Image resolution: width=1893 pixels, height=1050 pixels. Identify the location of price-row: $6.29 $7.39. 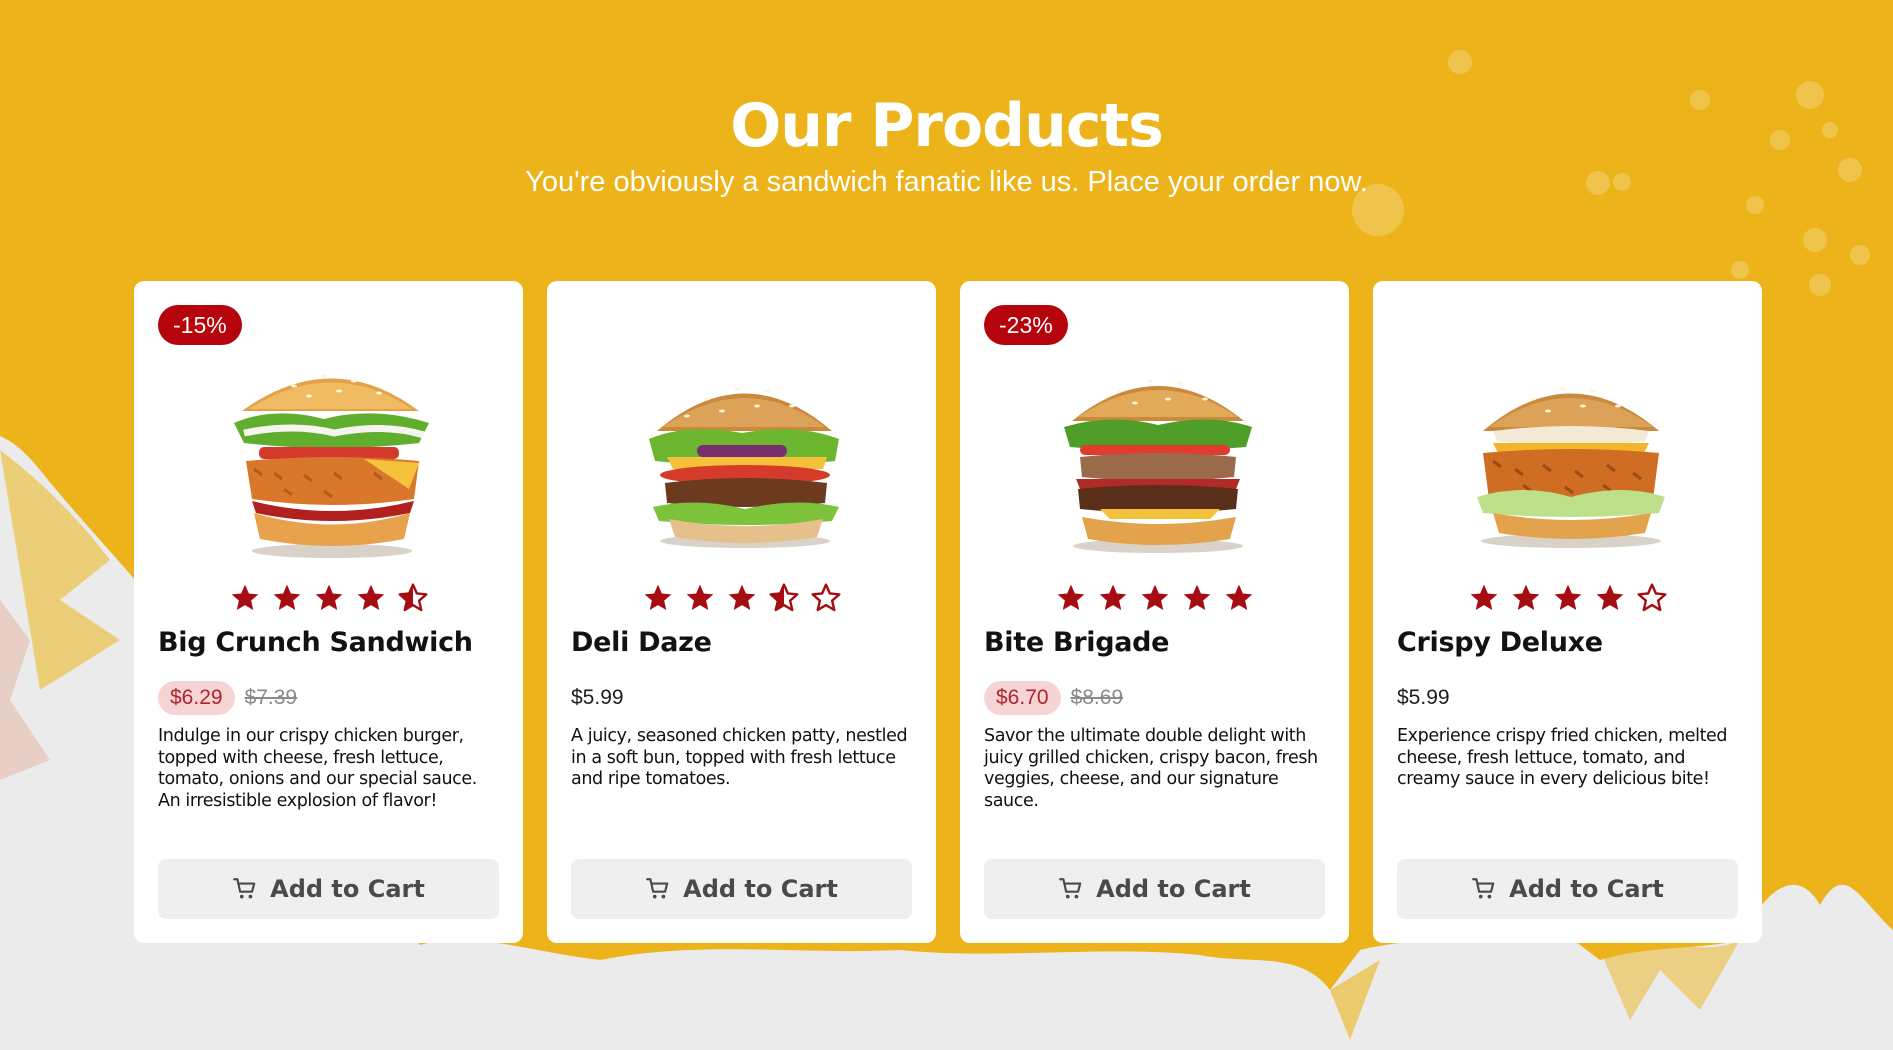
(227, 698).